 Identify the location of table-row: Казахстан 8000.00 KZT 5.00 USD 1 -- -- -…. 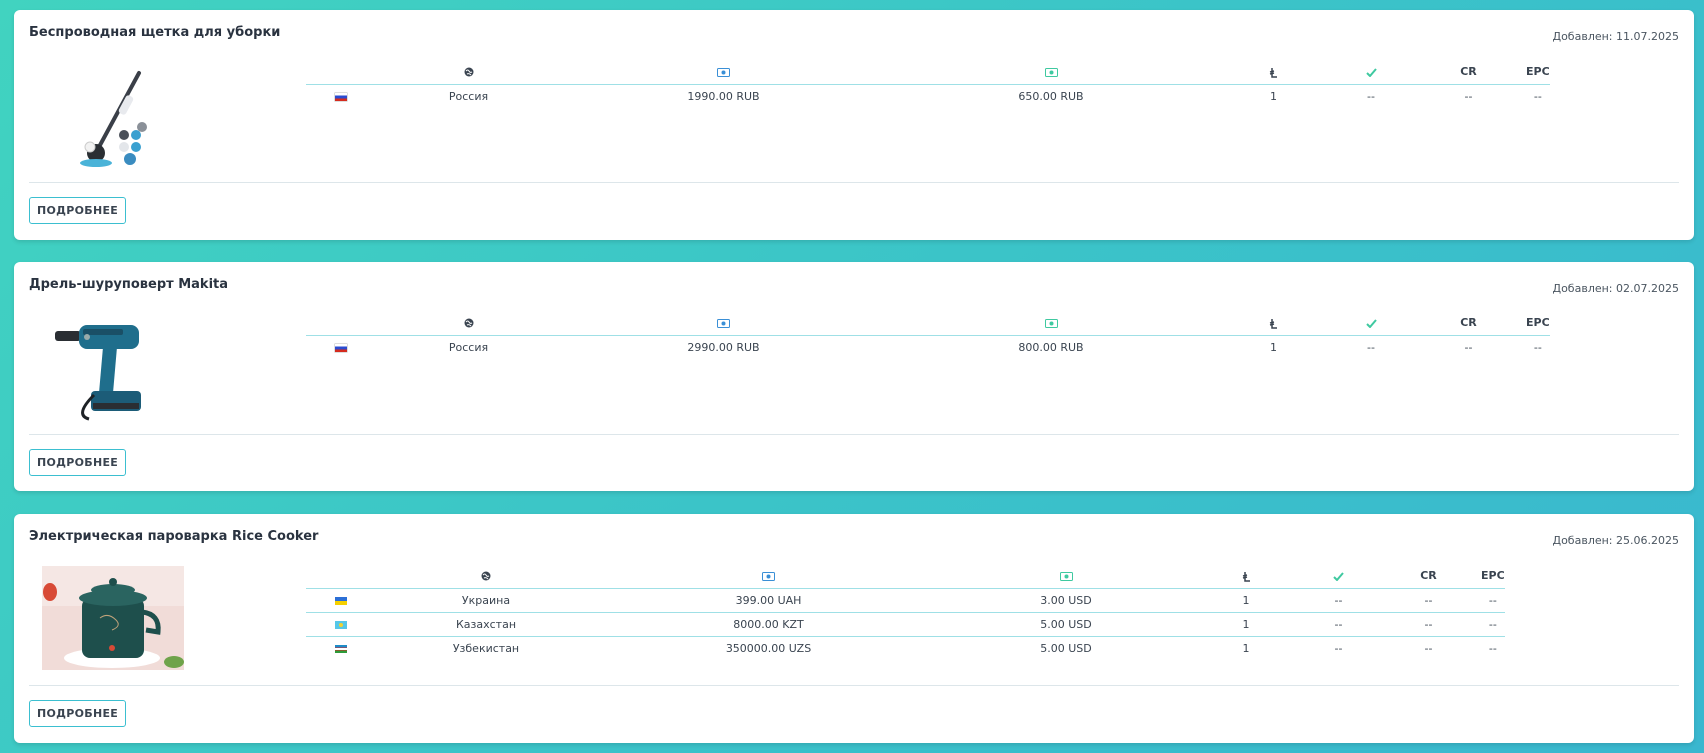
(905, 624).